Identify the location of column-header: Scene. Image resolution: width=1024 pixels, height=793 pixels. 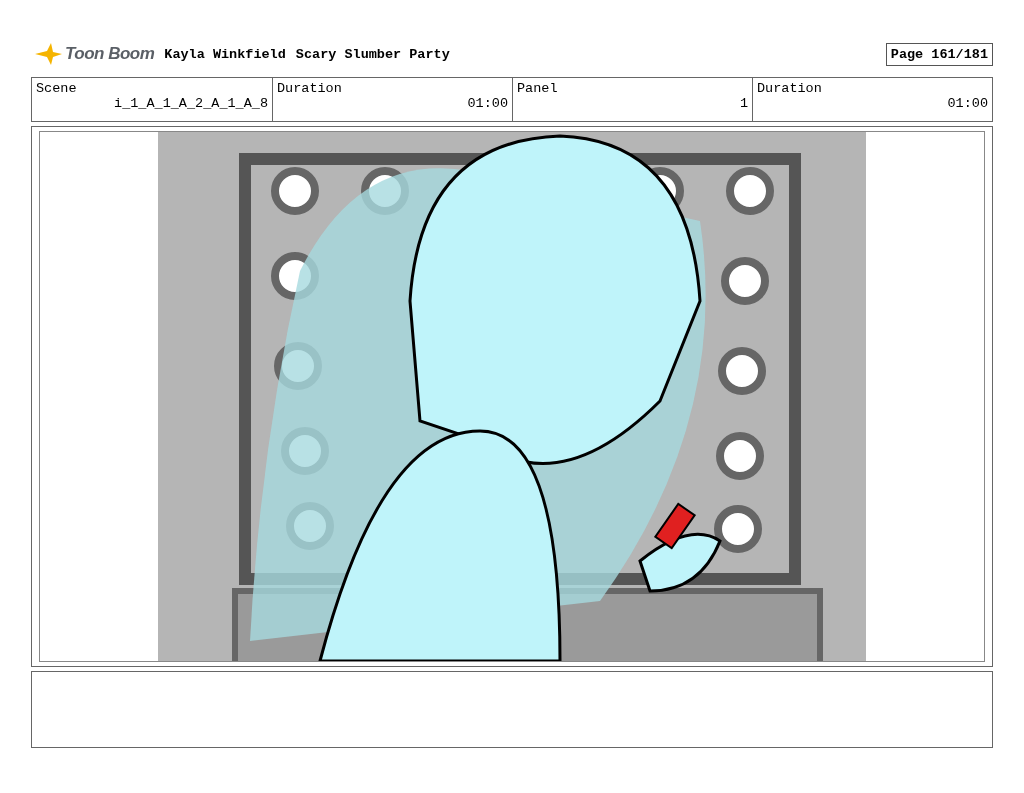
(56, 88).